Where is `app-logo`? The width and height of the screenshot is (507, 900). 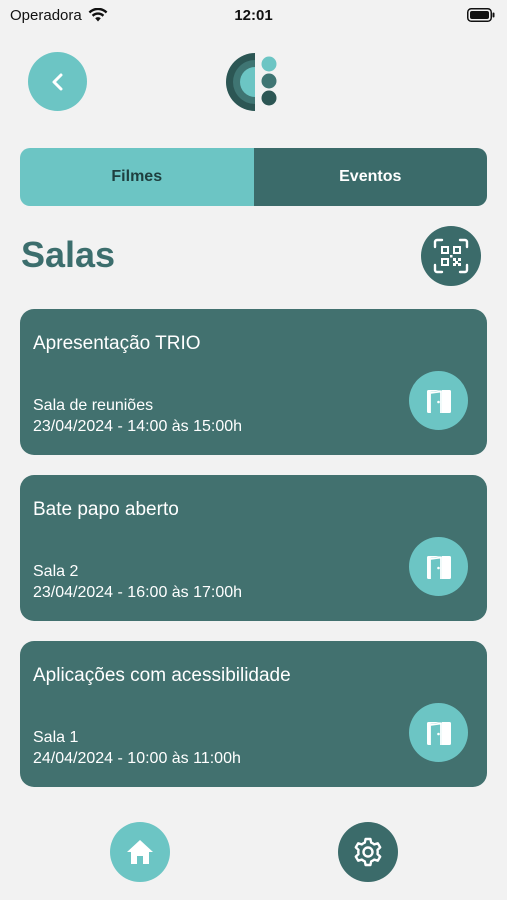 app-logo is located at coordinates (251, 82).